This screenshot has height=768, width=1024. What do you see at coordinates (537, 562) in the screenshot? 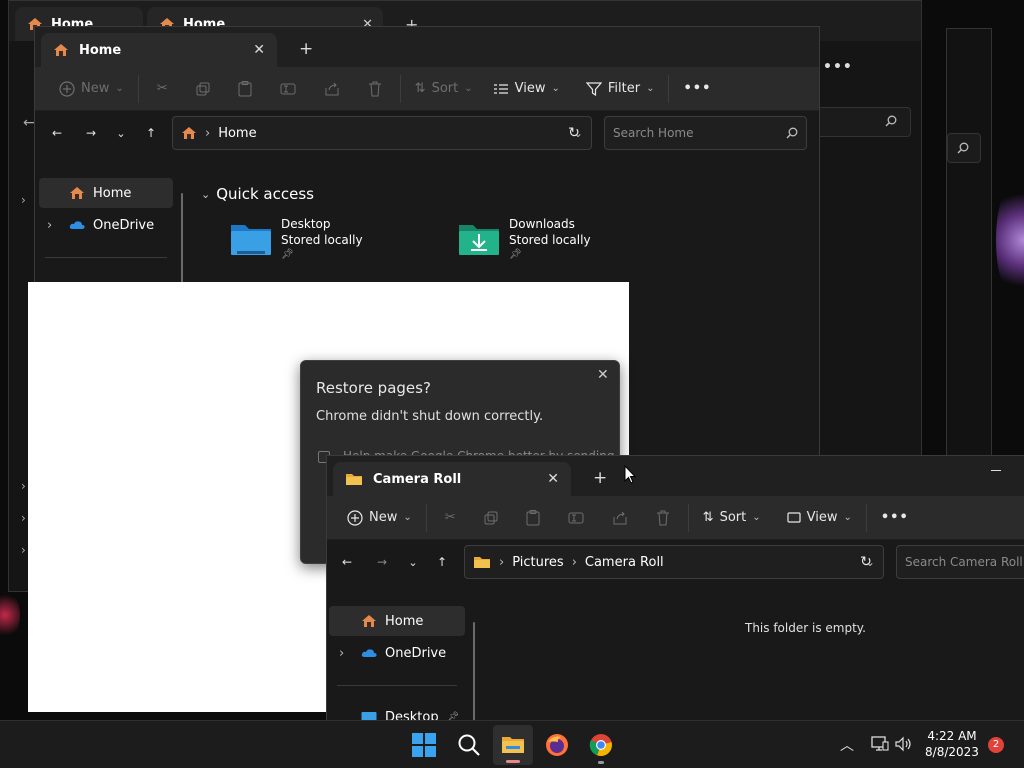
I see `breadcrumb-pictures: Pictures` at bounding box center [537, 562].